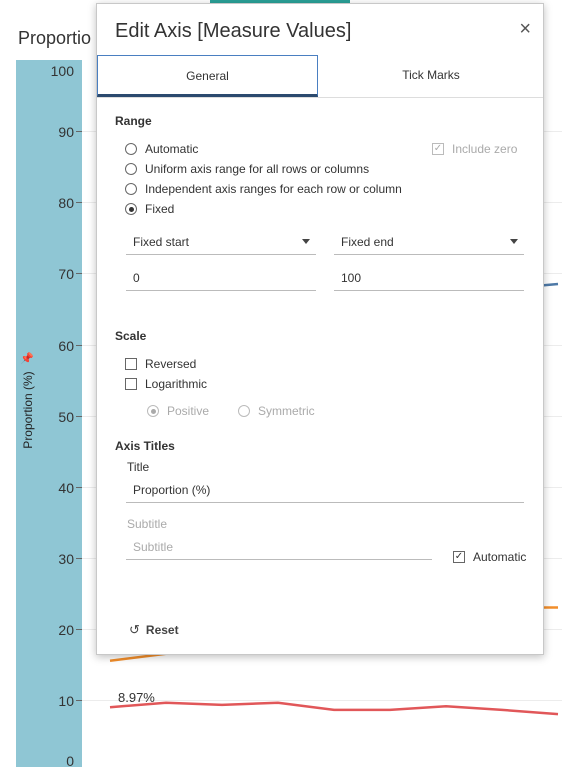 Image resolution: width=562 pixels, height=769 pixels. Describe the element at coordinates (429, 278) in the screenshot. I see `end-value-input: 100` at that location.